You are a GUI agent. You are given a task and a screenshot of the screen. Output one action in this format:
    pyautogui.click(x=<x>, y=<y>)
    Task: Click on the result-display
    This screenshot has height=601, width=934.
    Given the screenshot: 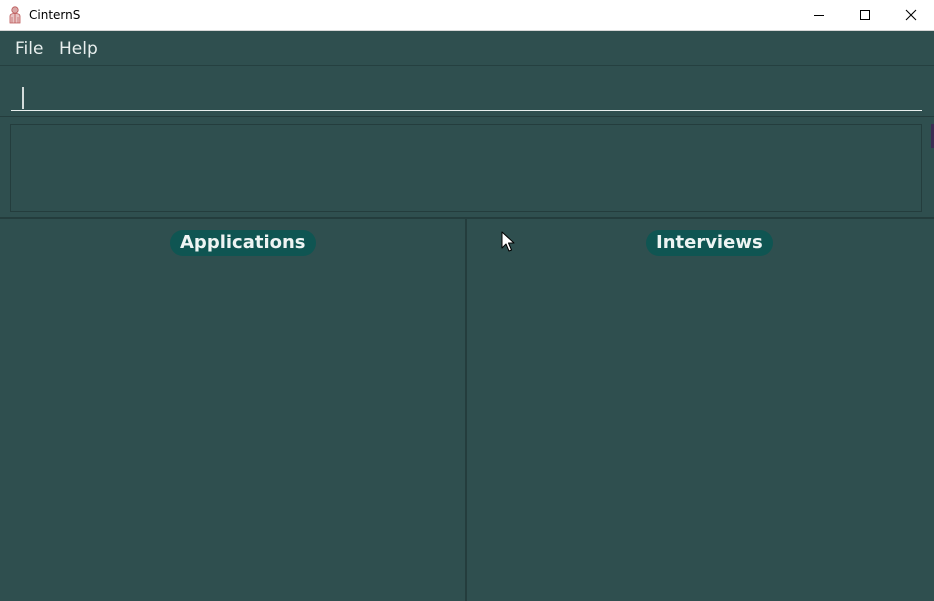 What is the action you would take?
    pyautogui.click(x=466, y=168)
    